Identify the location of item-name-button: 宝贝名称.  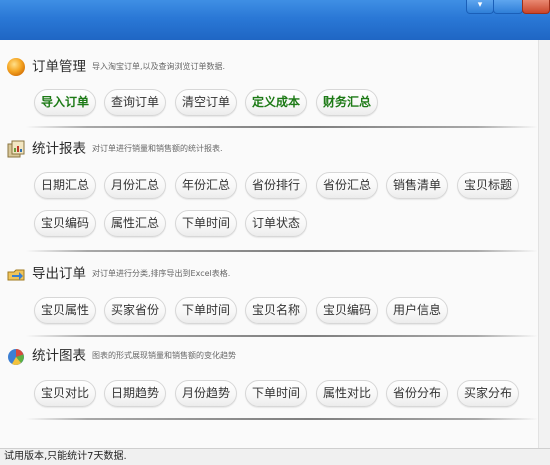
(276, 310).